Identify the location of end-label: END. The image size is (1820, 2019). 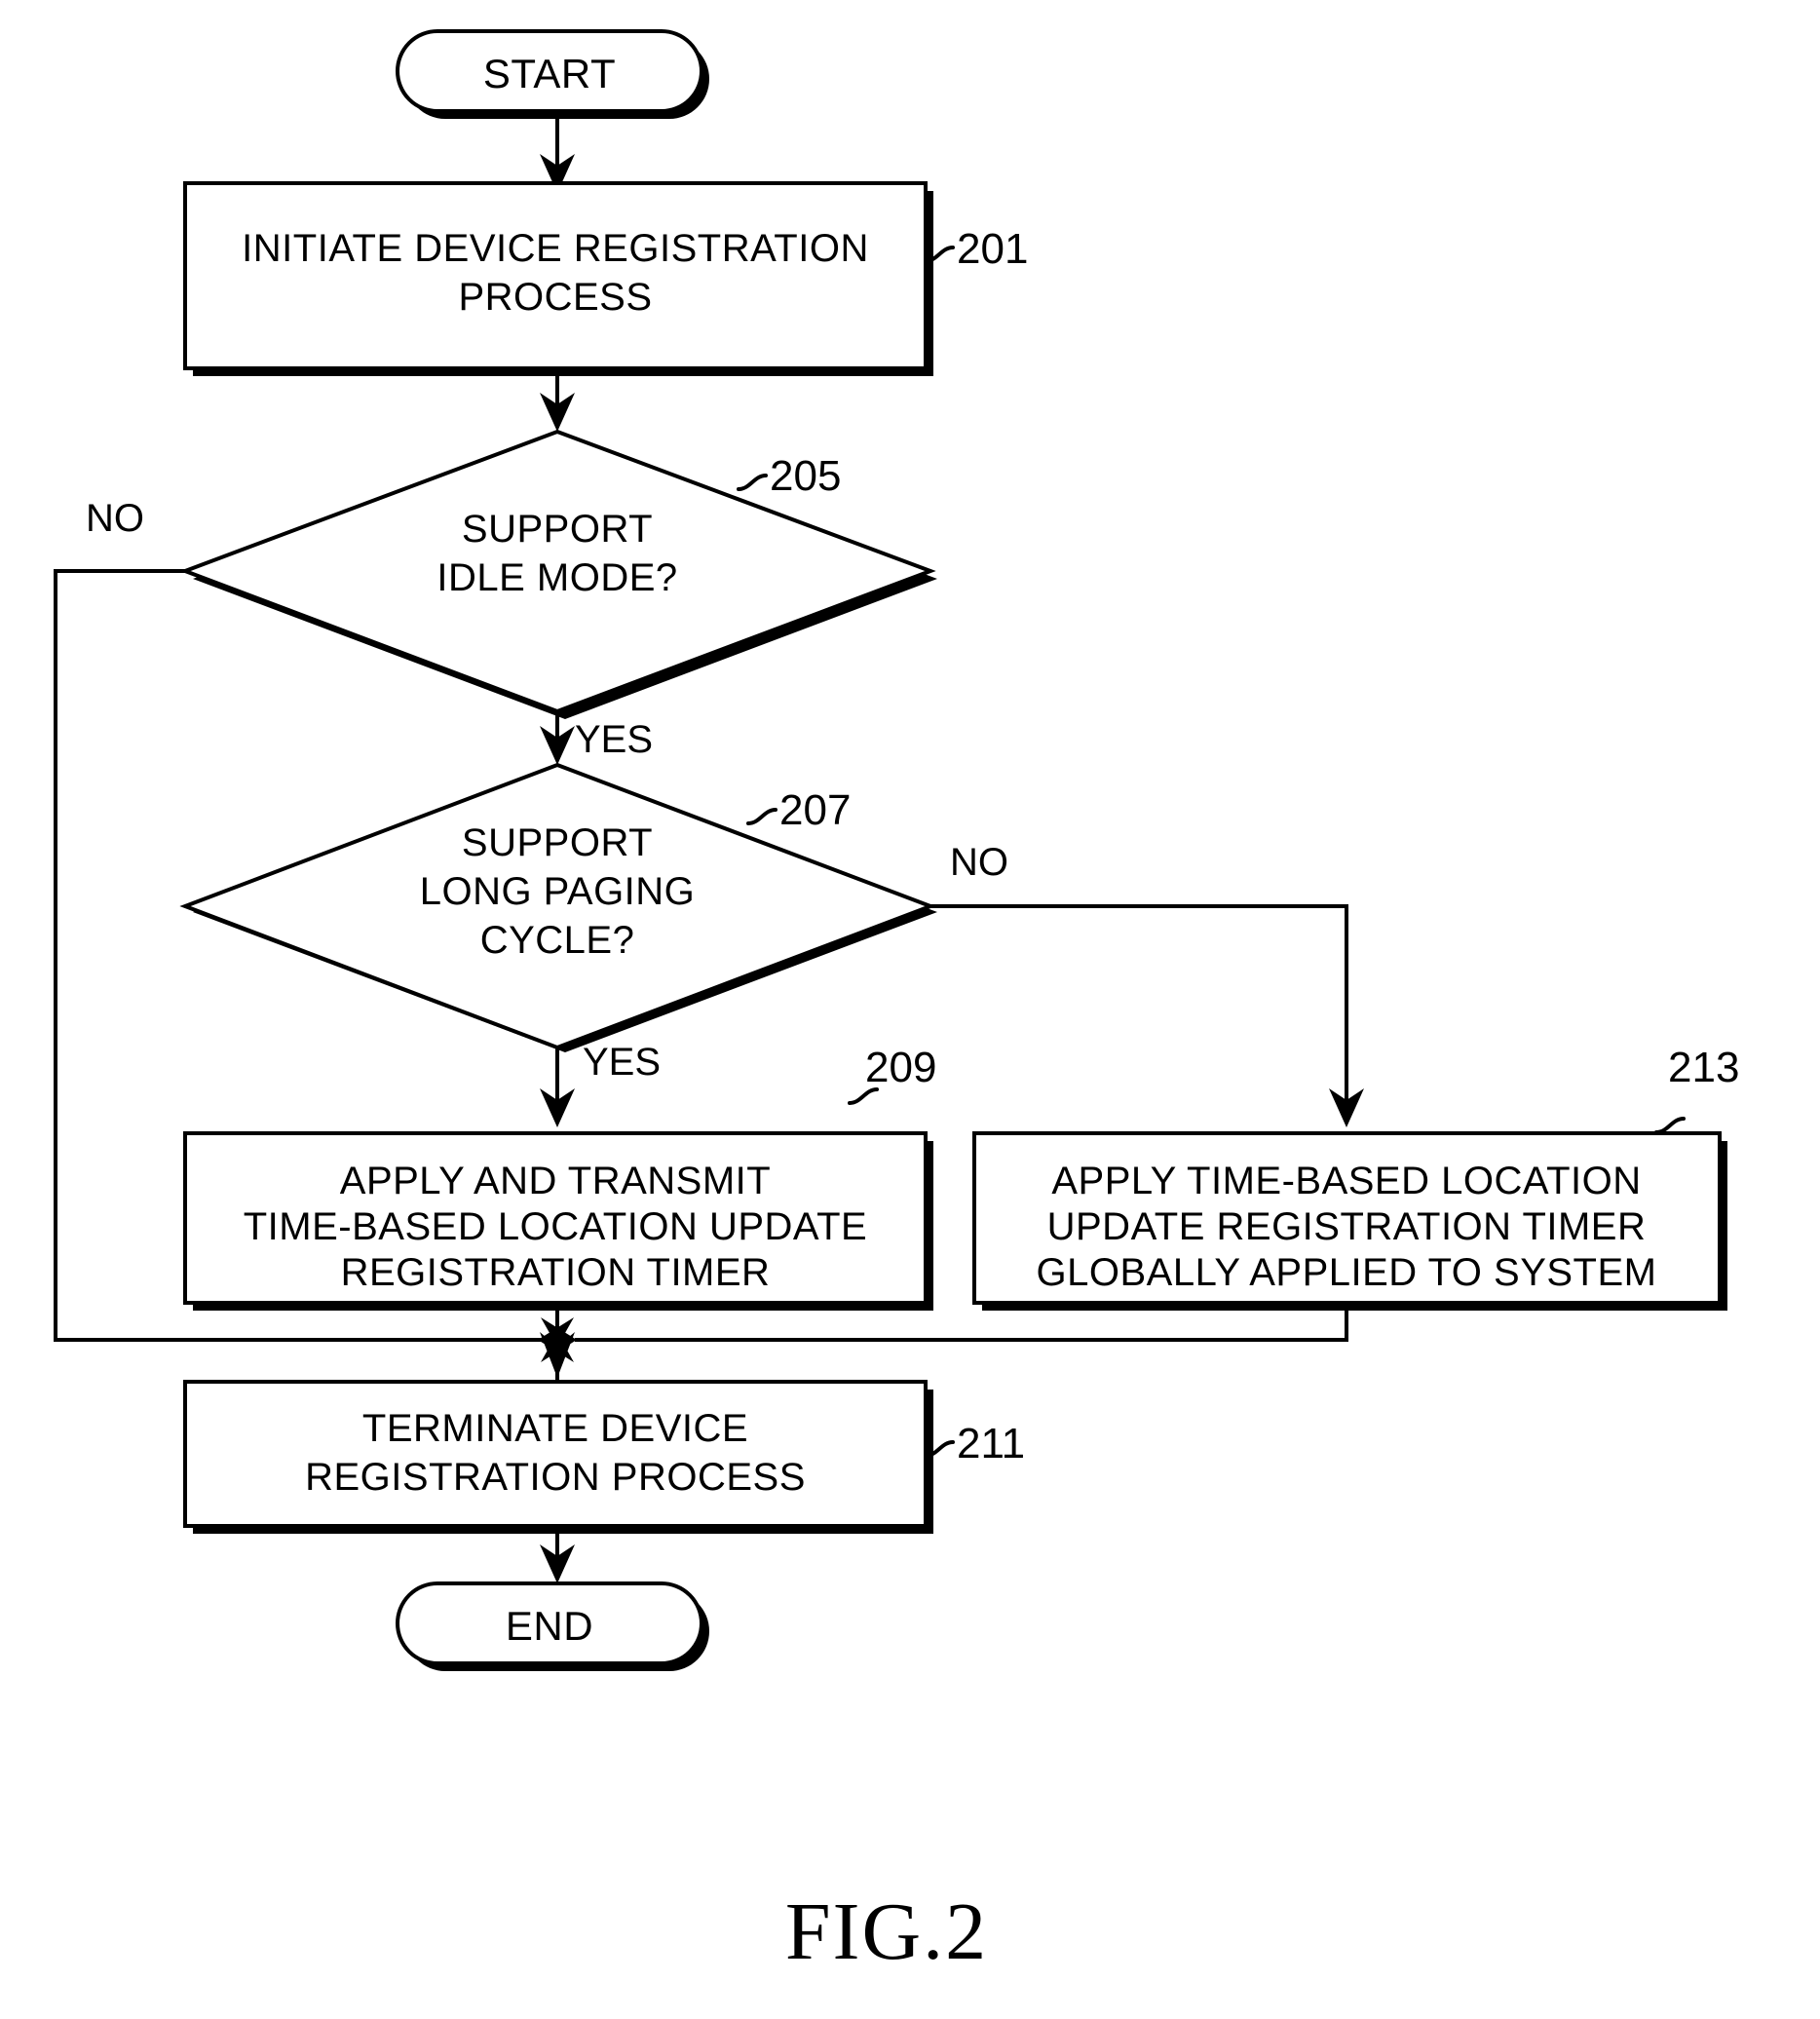
(549, 1626).